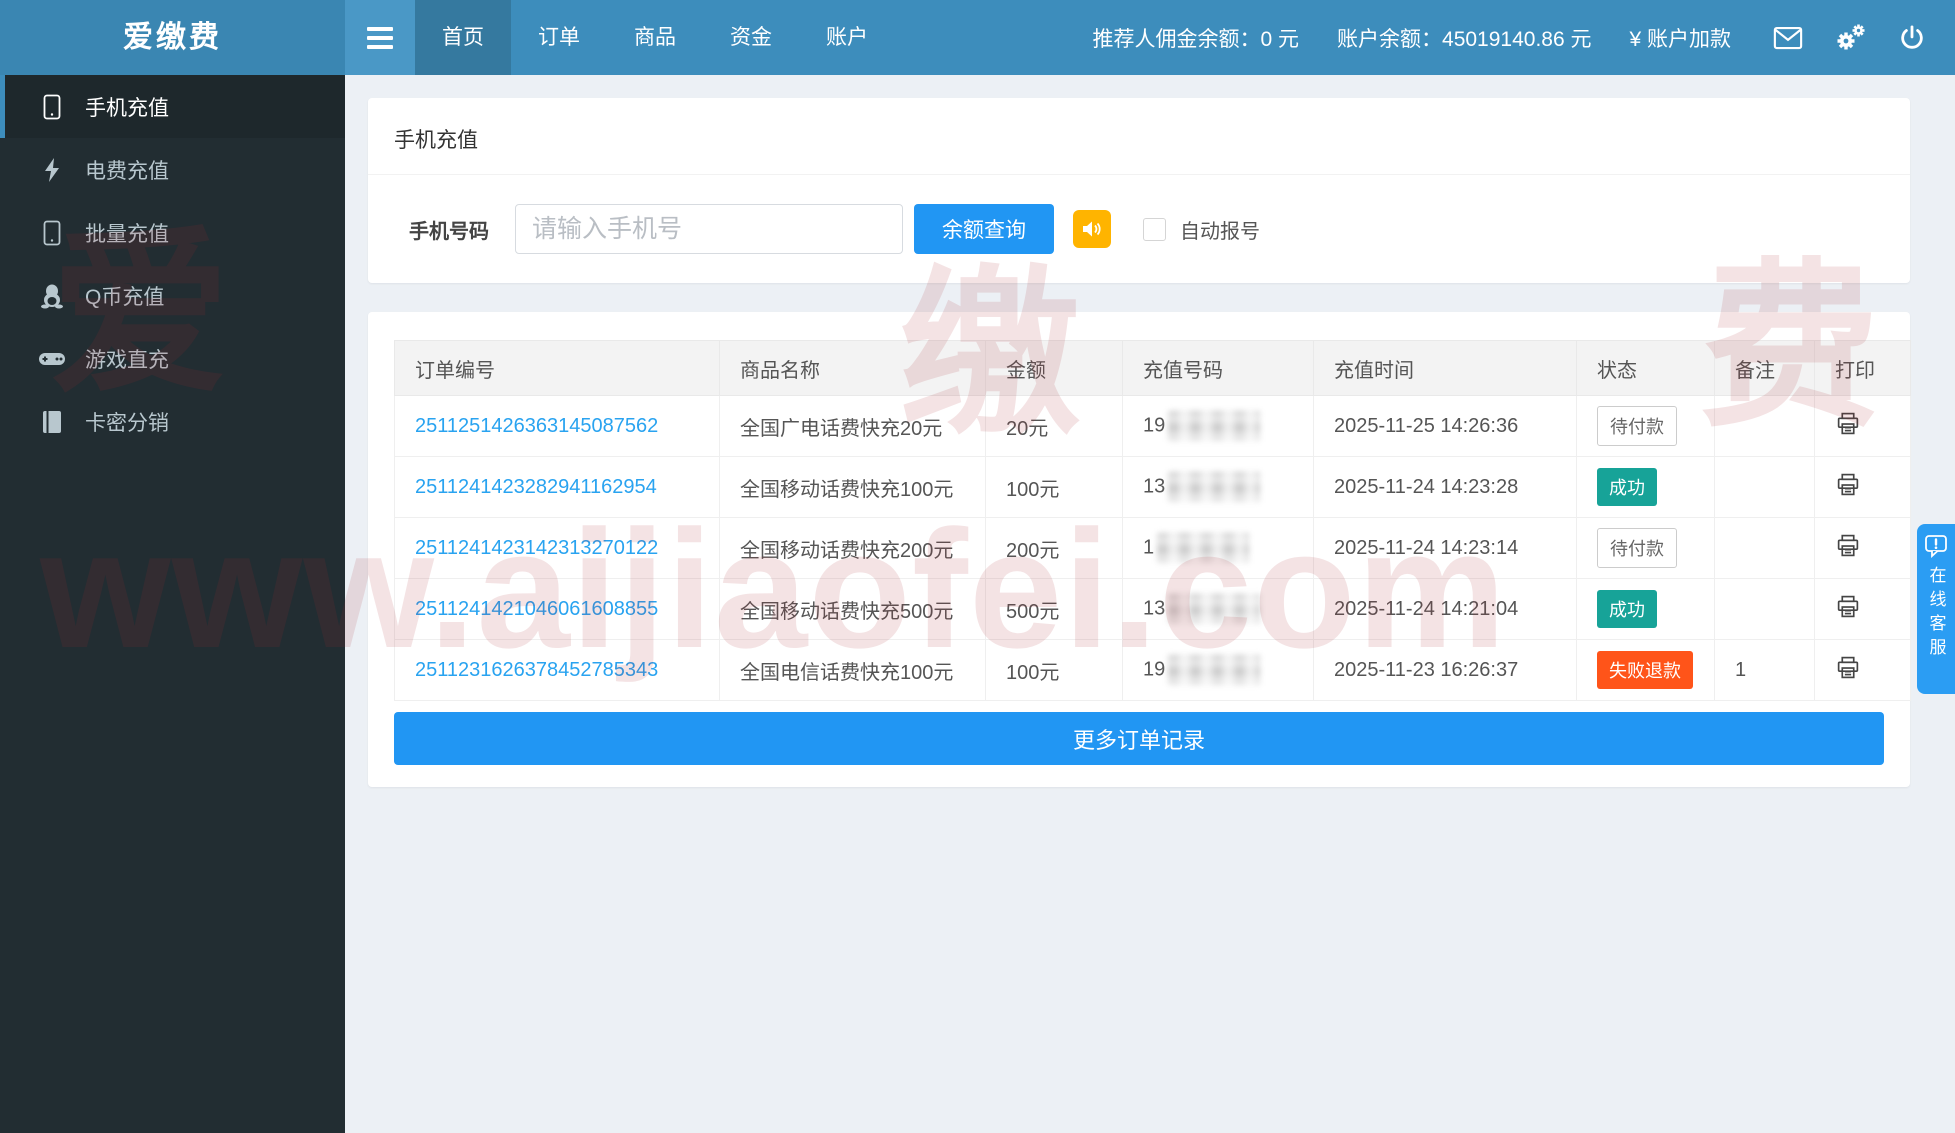  What do you see at coordinates (1445, 548) in the screenshot?
I see `recharge-time: 2025-11-24 14:23:14` at bounding box center [1445, 548].